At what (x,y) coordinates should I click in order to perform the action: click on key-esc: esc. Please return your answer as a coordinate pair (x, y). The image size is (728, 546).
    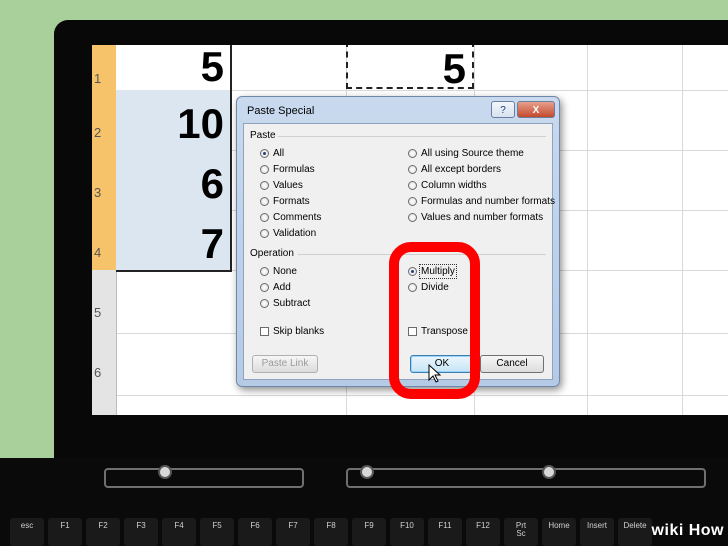
    Looking at the image, I should click on (27, 532).